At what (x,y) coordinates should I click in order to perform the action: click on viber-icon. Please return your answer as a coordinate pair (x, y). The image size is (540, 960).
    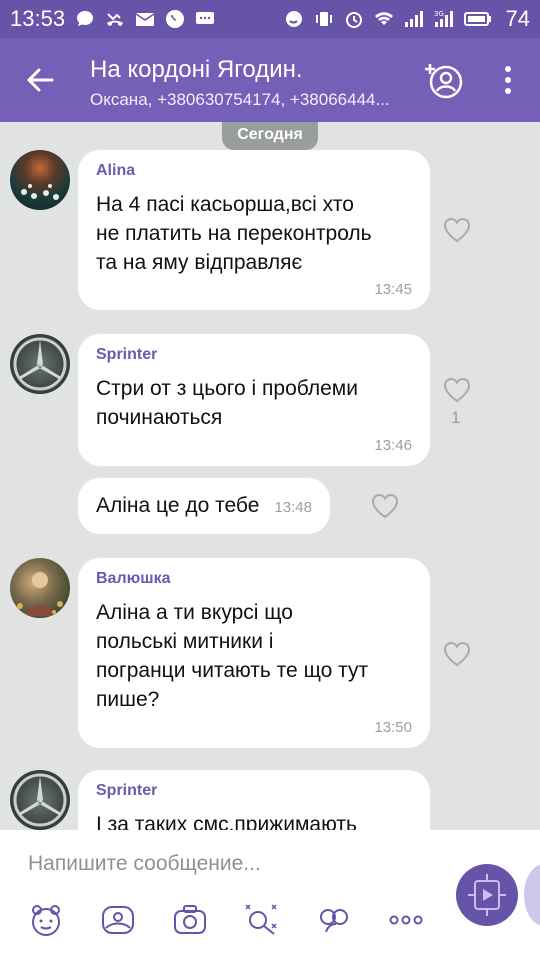
    Looking at the image, I should click on (175, 19).